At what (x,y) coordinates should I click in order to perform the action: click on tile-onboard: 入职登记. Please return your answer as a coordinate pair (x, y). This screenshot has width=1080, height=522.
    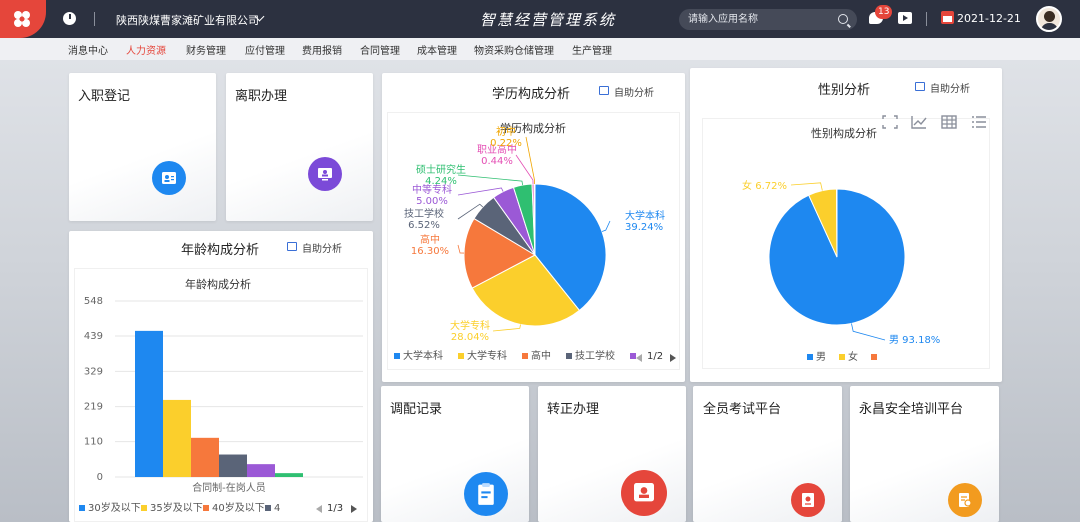
    Looking at the image, I should click on (142, 147).